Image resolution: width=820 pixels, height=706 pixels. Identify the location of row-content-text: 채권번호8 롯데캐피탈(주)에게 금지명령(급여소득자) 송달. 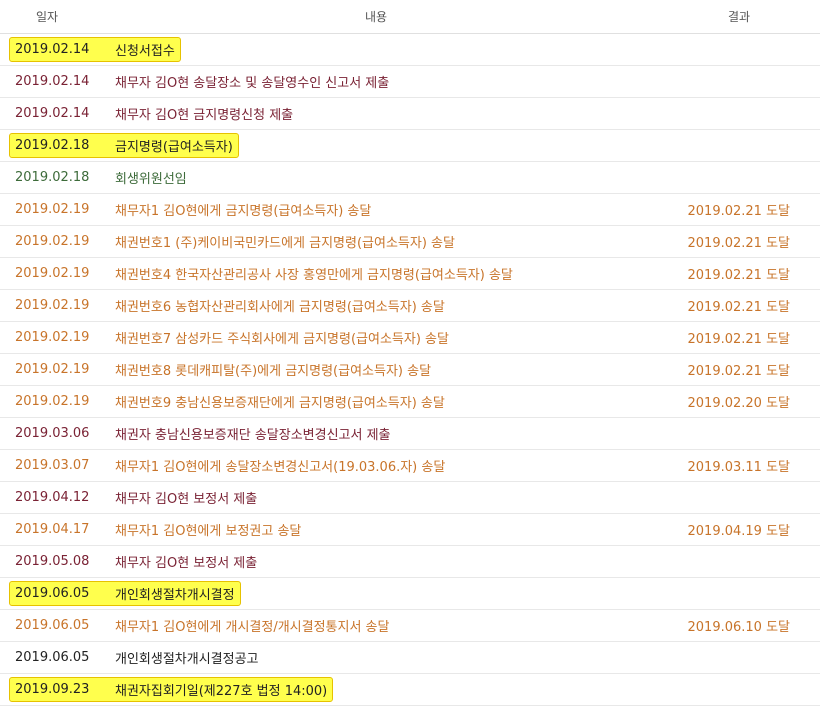
(273, 371).